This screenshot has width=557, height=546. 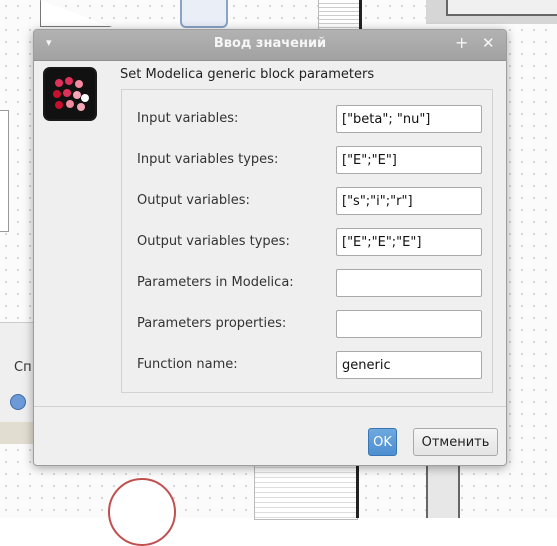 I want to click on param-row: Input variables types:, so click(x=307, y=161).